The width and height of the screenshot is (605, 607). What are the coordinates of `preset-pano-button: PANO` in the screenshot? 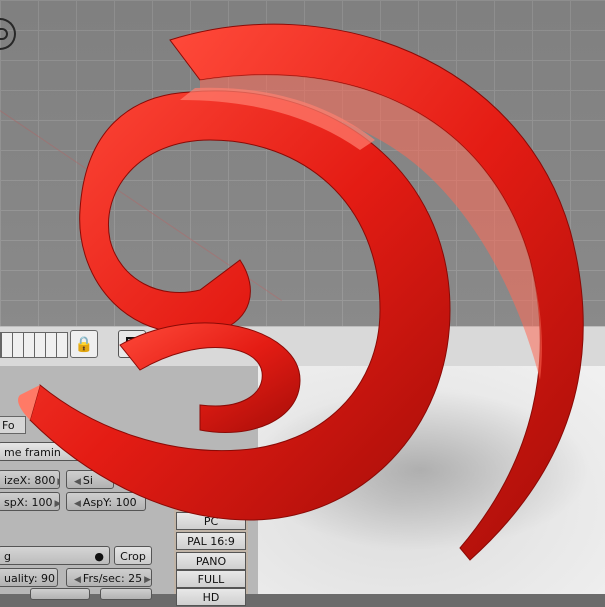 It's located at (211, 561).